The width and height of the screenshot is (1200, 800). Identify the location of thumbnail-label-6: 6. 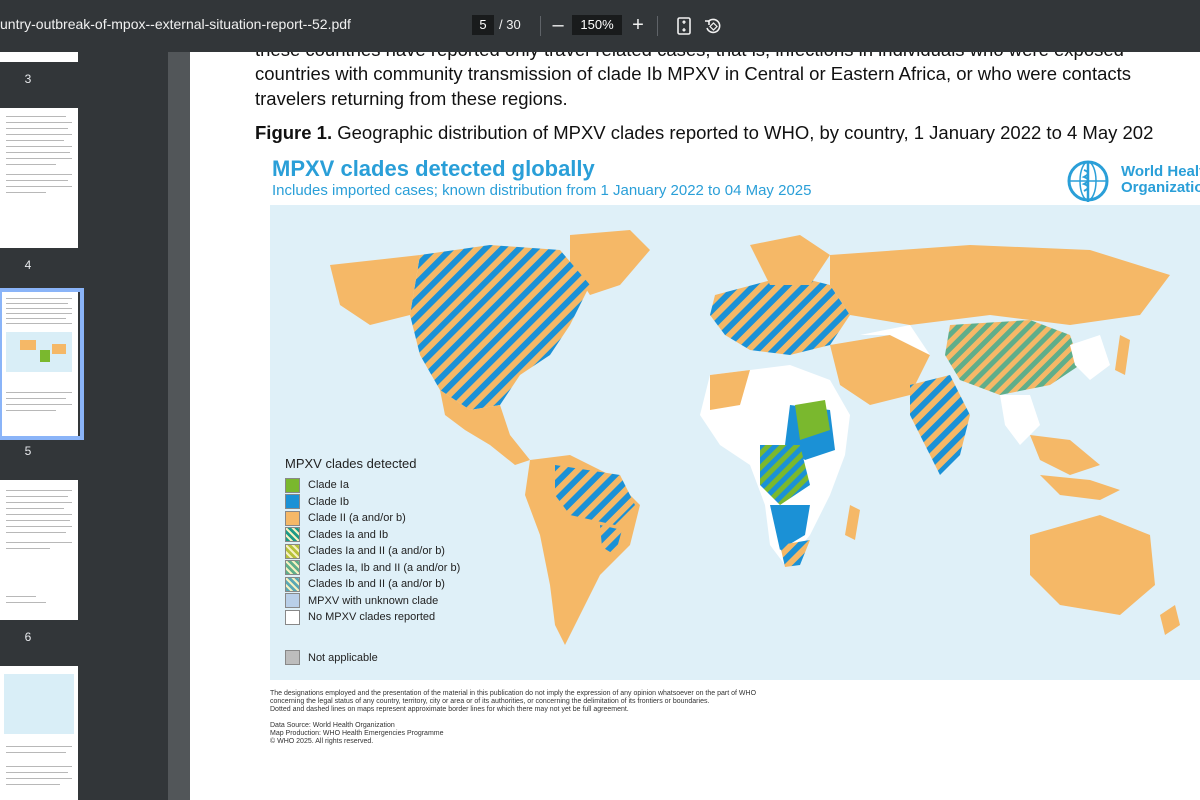
(28, 637).